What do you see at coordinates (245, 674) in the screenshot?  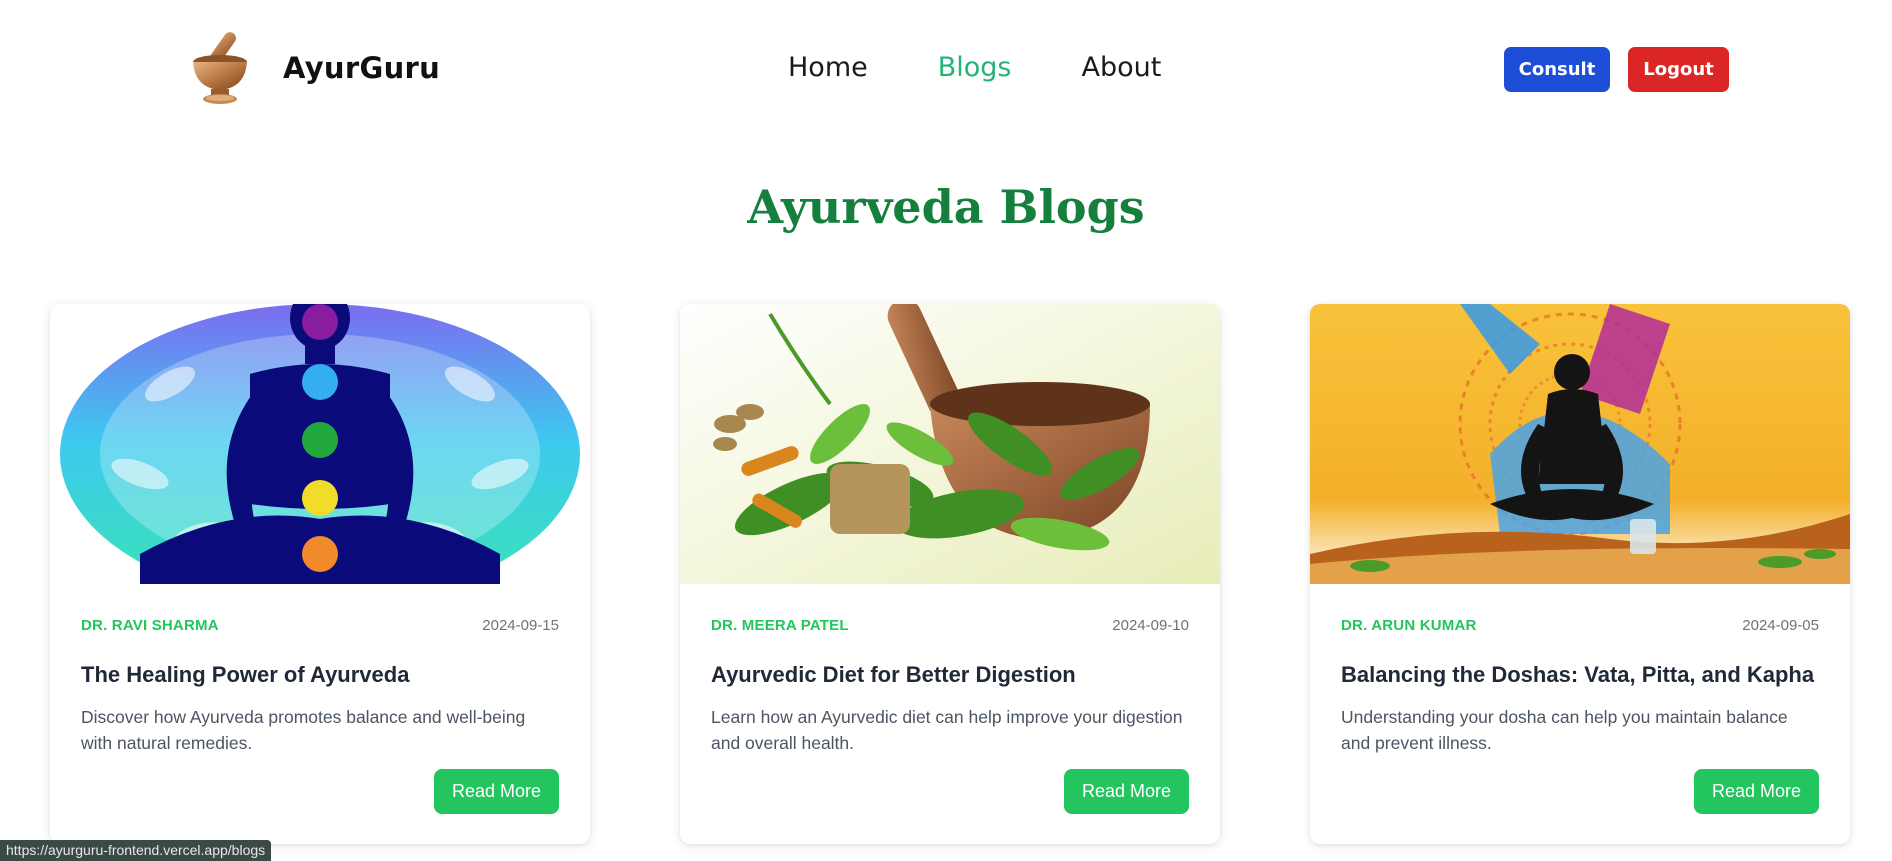 I see `blog-title: The Healing Power of Ayurveda` at bounding box center [245, 674].